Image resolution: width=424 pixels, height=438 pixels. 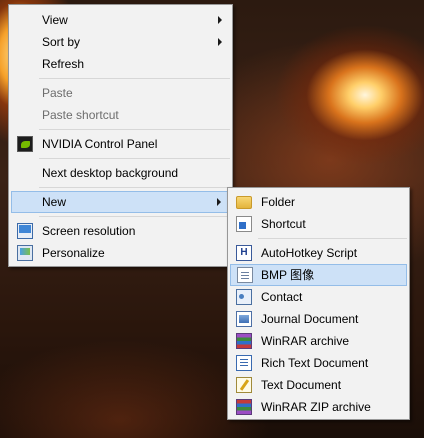 I want to click on menu-item-label: Shortcut, so click(x=283, y=224).